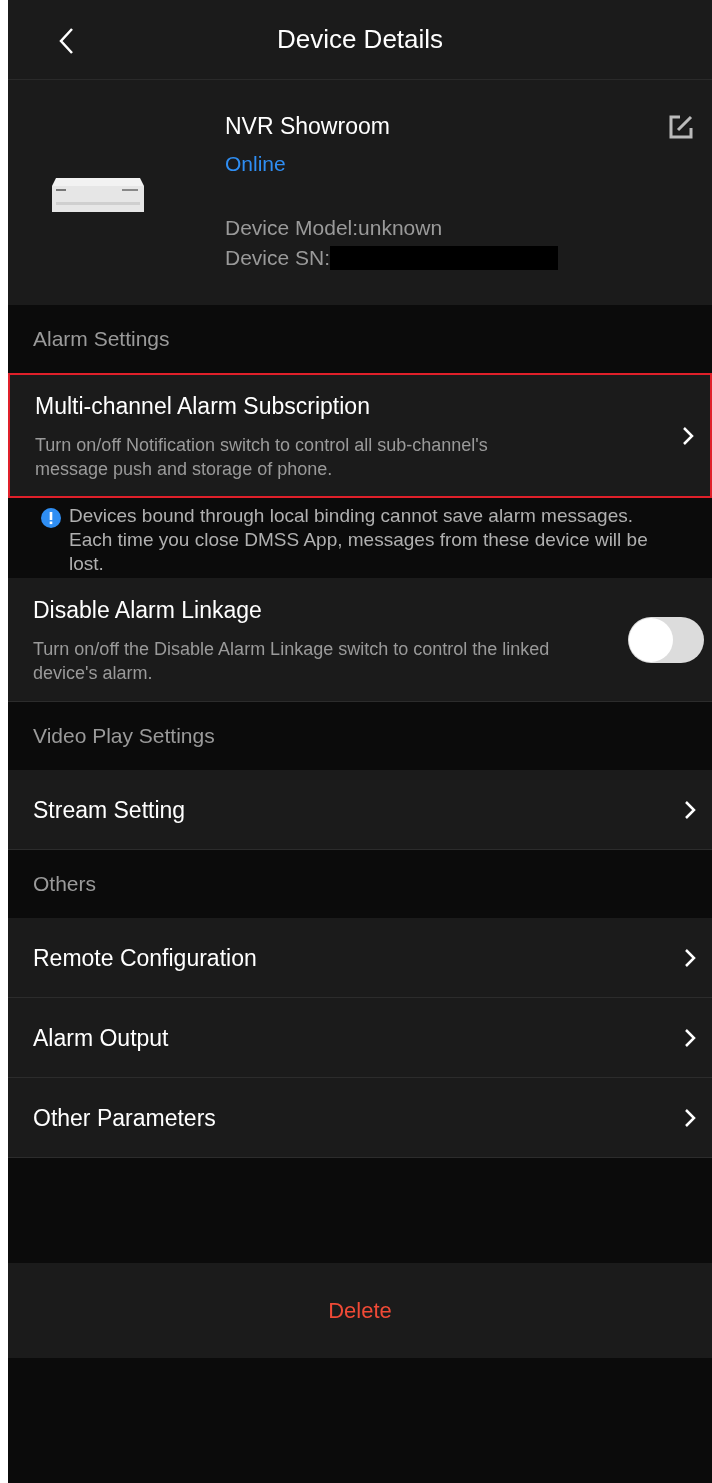 The height and width of the screenshot is (1483, 712). What do you see at coordinates (360, 39) in the screenshot?
I see `page-title: Device Details` at bounding box center [360, 39].